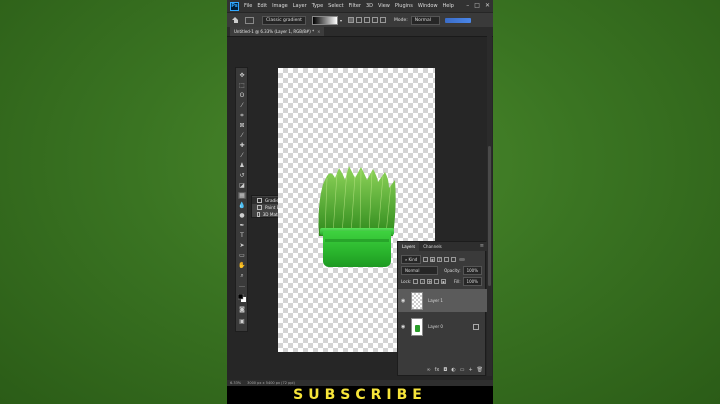  I want to click on minimize-icon: –, so click(467, 5).